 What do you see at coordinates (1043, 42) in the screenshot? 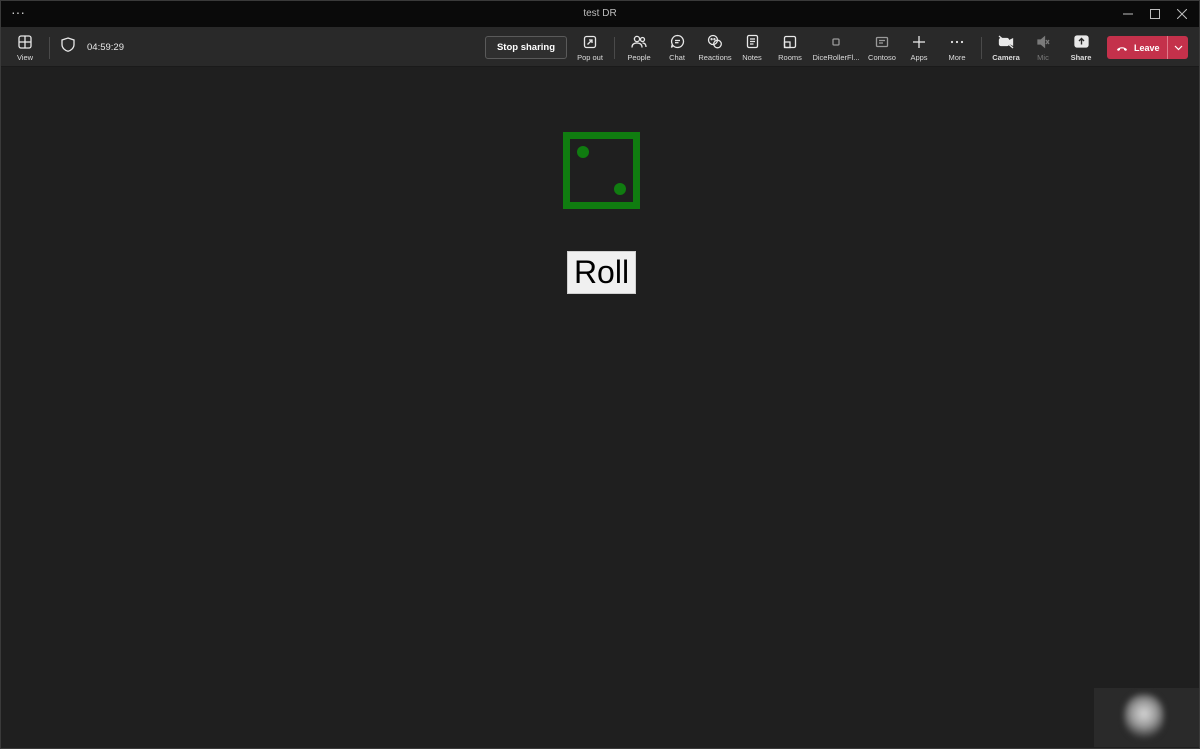
I see `mic-muted-icon` at bounding box center [1043, 42].